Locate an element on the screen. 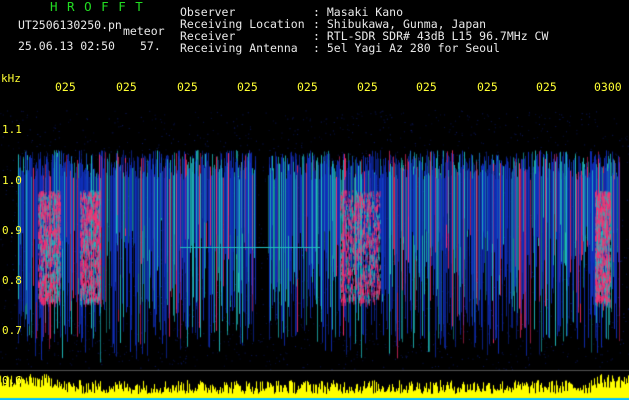  count: 57. is located at coordinates (150, 46).